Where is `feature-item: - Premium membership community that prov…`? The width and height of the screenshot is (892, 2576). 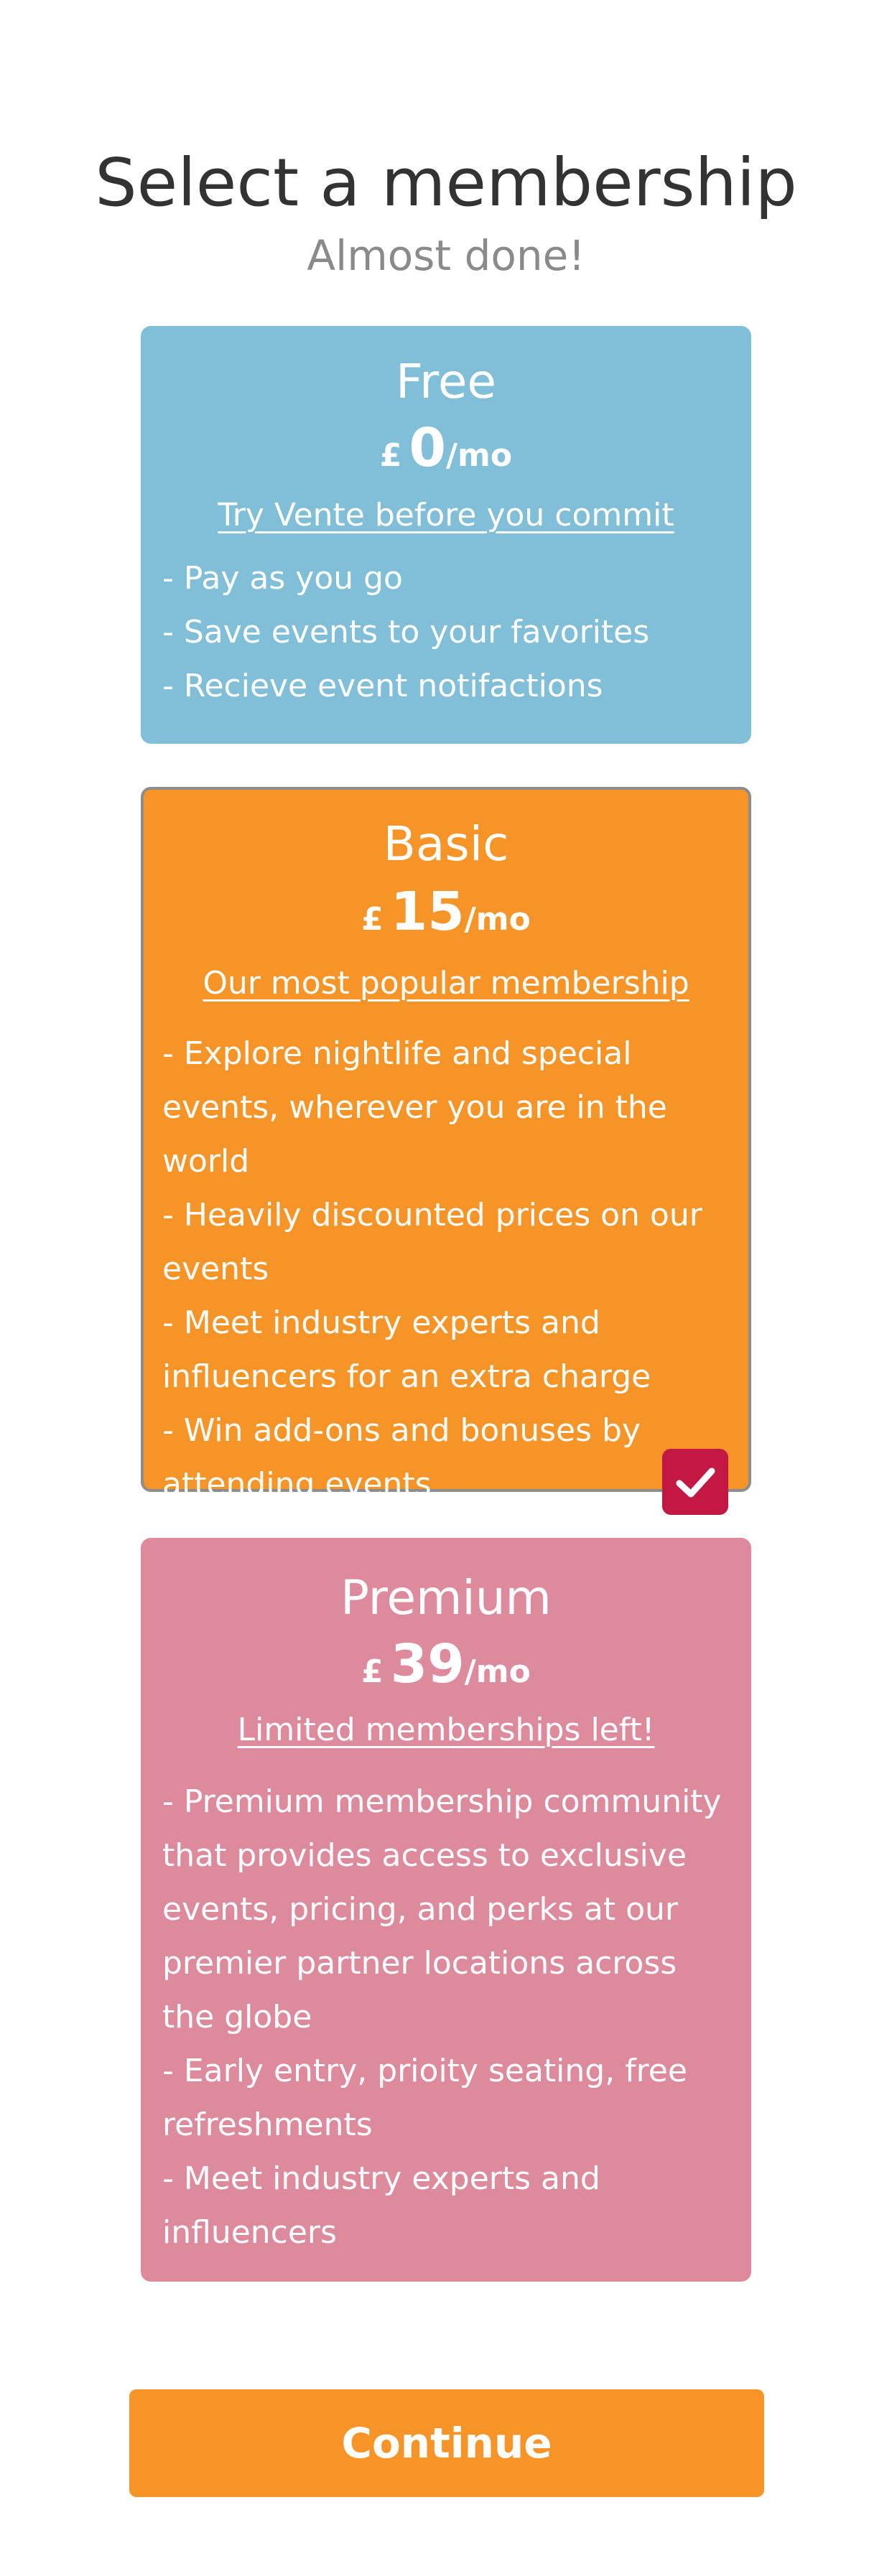
feature-item: - Premium membership community that prov… is located at coordinates (442, 1909).